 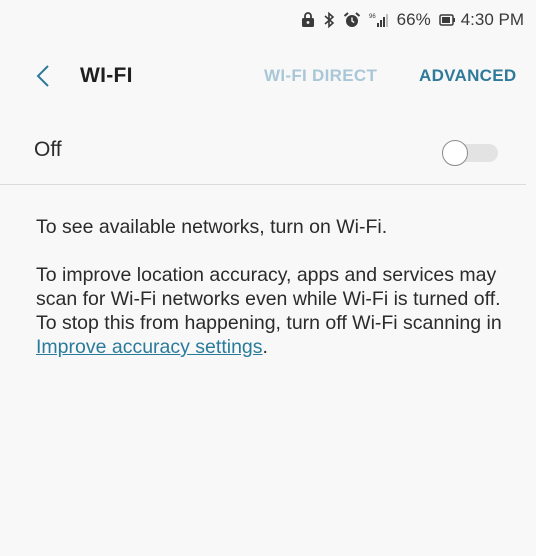 I want to click on bluetooth-icon, so click(x=329, y=20).